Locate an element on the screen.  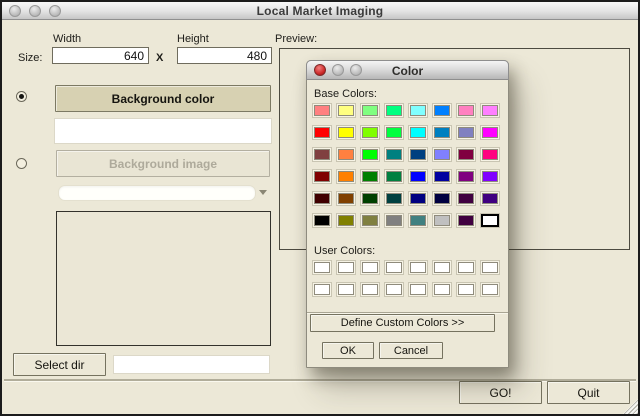
background-color-button: Background color is located at coordinates (163, 98).